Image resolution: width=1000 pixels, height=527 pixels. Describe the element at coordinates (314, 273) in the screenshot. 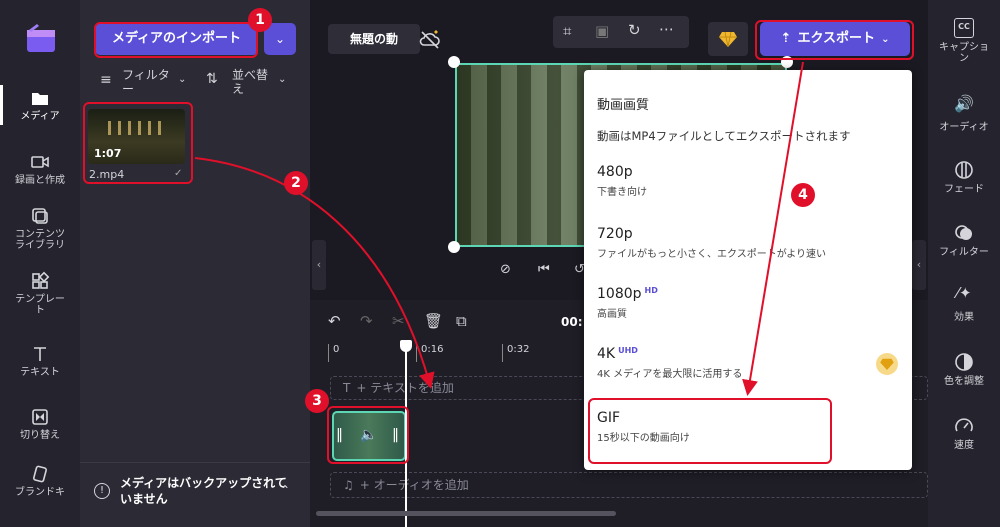

I see `arrow-drag-to-timeline` at that location.